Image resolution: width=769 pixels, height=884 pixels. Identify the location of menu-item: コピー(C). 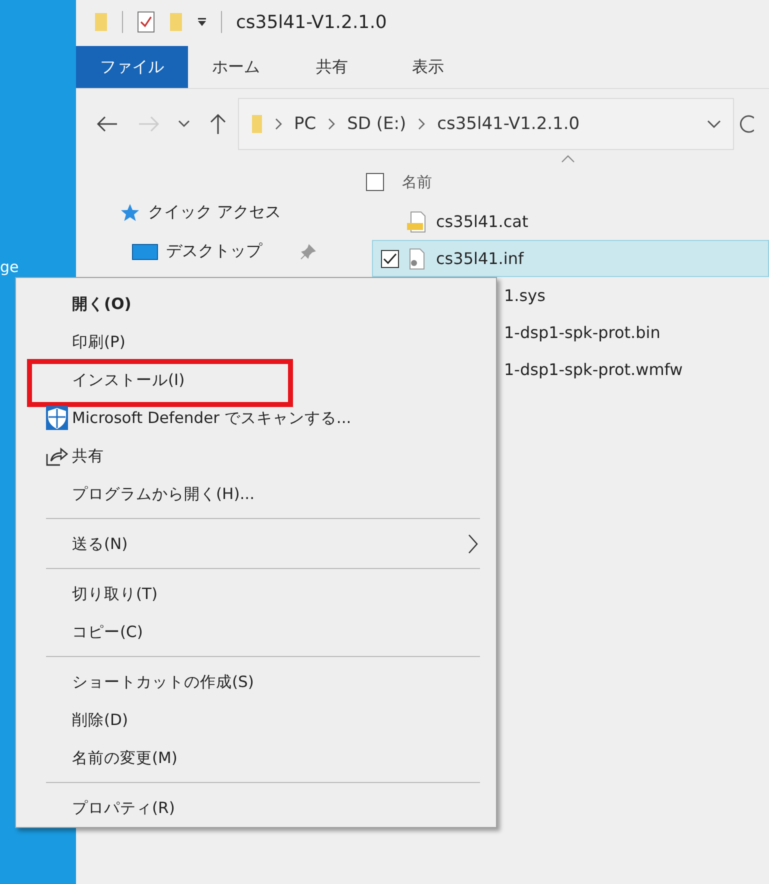
(107, 632).